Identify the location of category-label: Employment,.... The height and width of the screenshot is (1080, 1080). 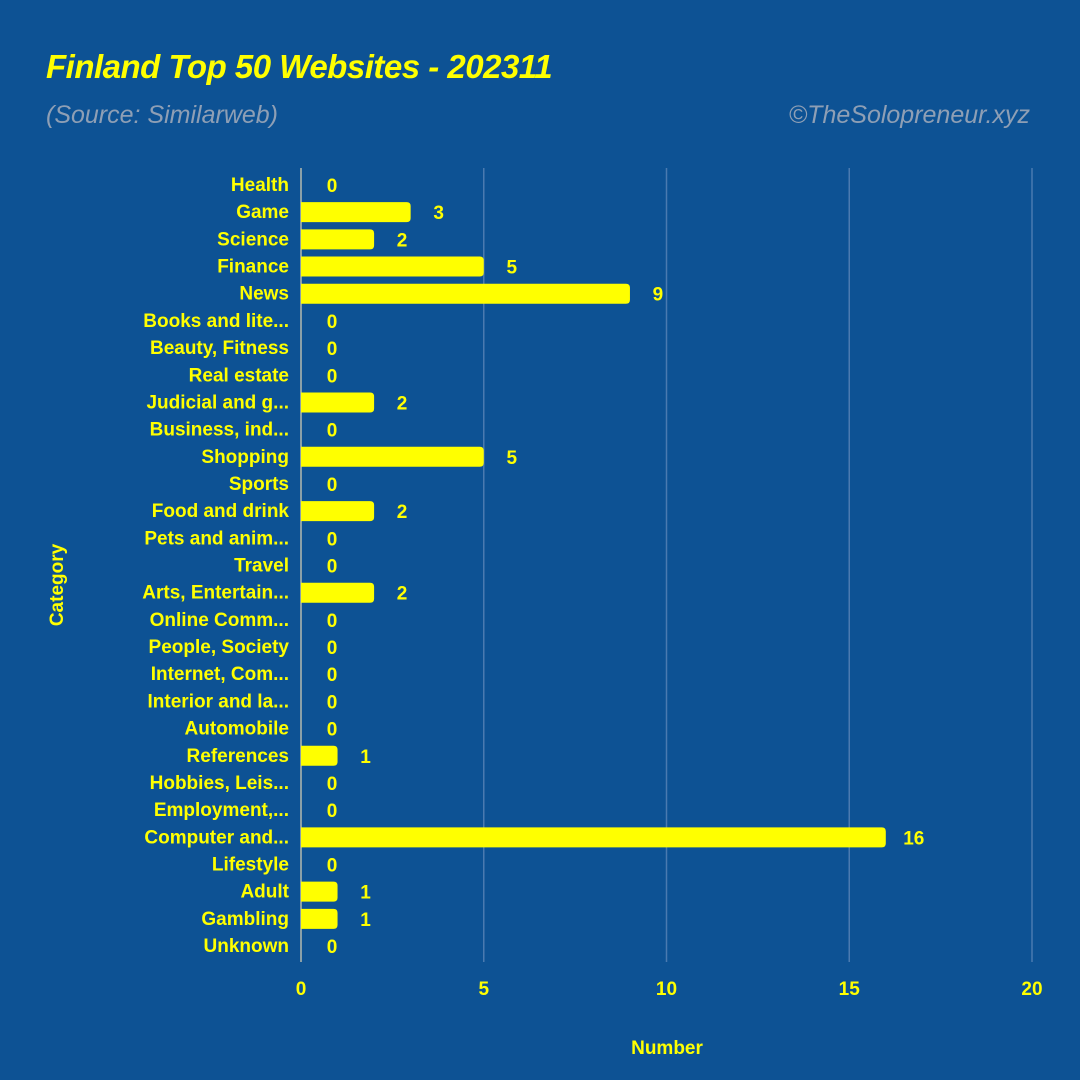
(221, 810).